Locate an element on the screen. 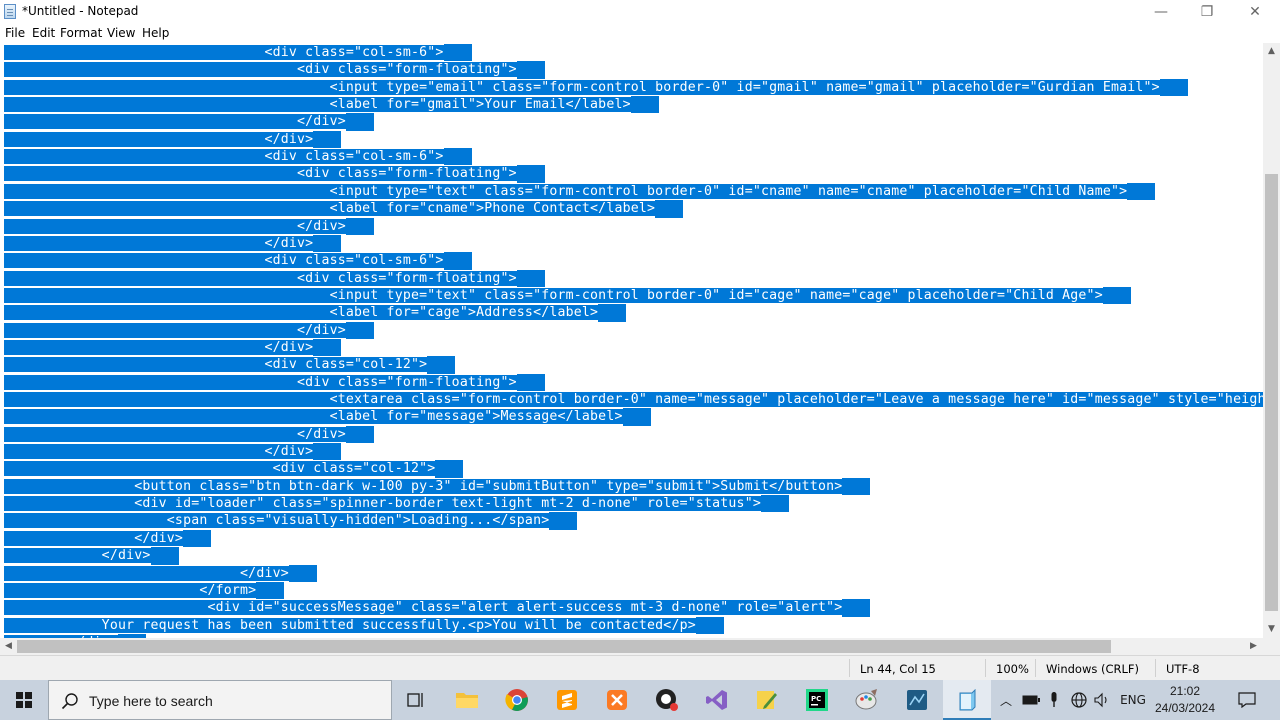 This screenshot has width=1280, height=720. taskbar-clock: 21:02 24/03/2024 is located at coordinates (1185, 700).